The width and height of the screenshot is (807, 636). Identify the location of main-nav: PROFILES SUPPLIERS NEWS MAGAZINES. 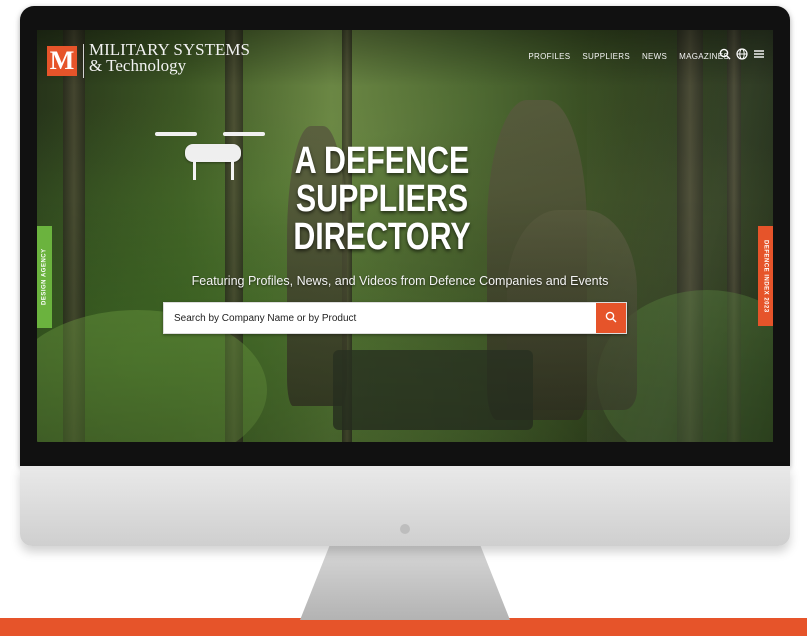
(628, 56).